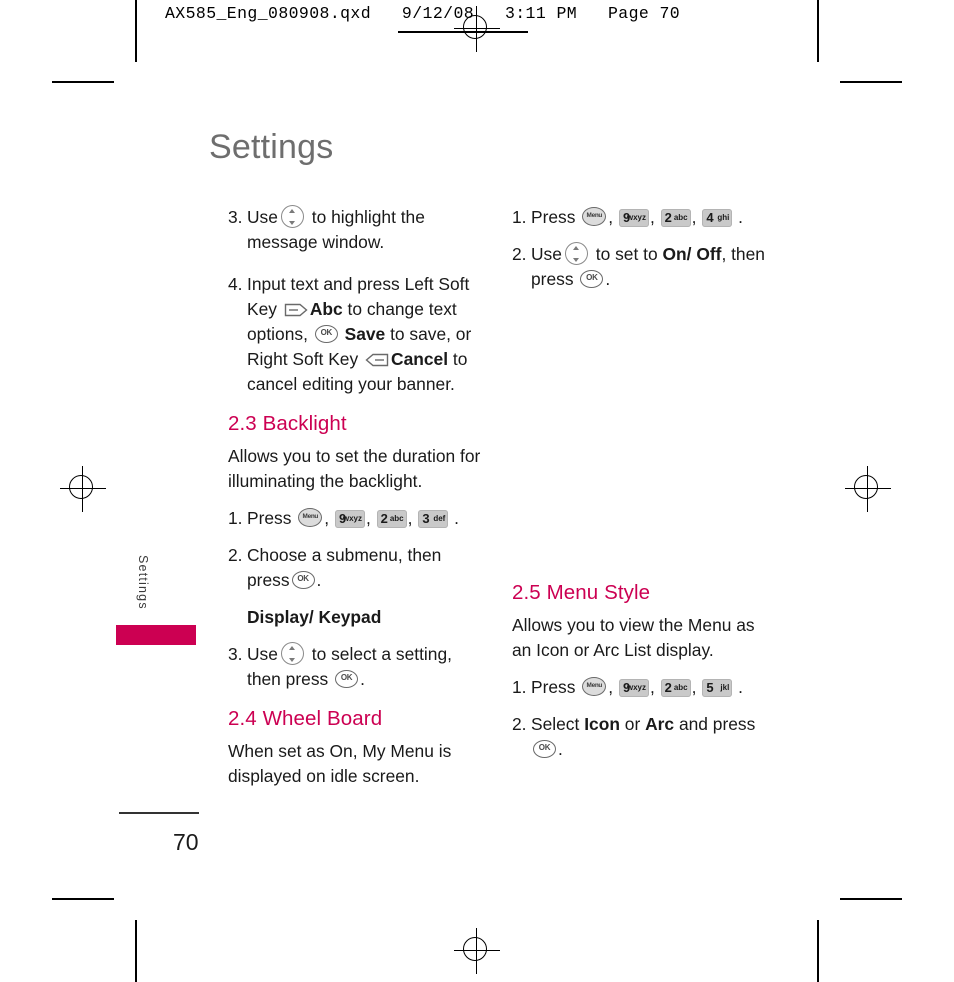  I want to click on step-body: Select Icon or Arc and press OK., so click(643, 736).